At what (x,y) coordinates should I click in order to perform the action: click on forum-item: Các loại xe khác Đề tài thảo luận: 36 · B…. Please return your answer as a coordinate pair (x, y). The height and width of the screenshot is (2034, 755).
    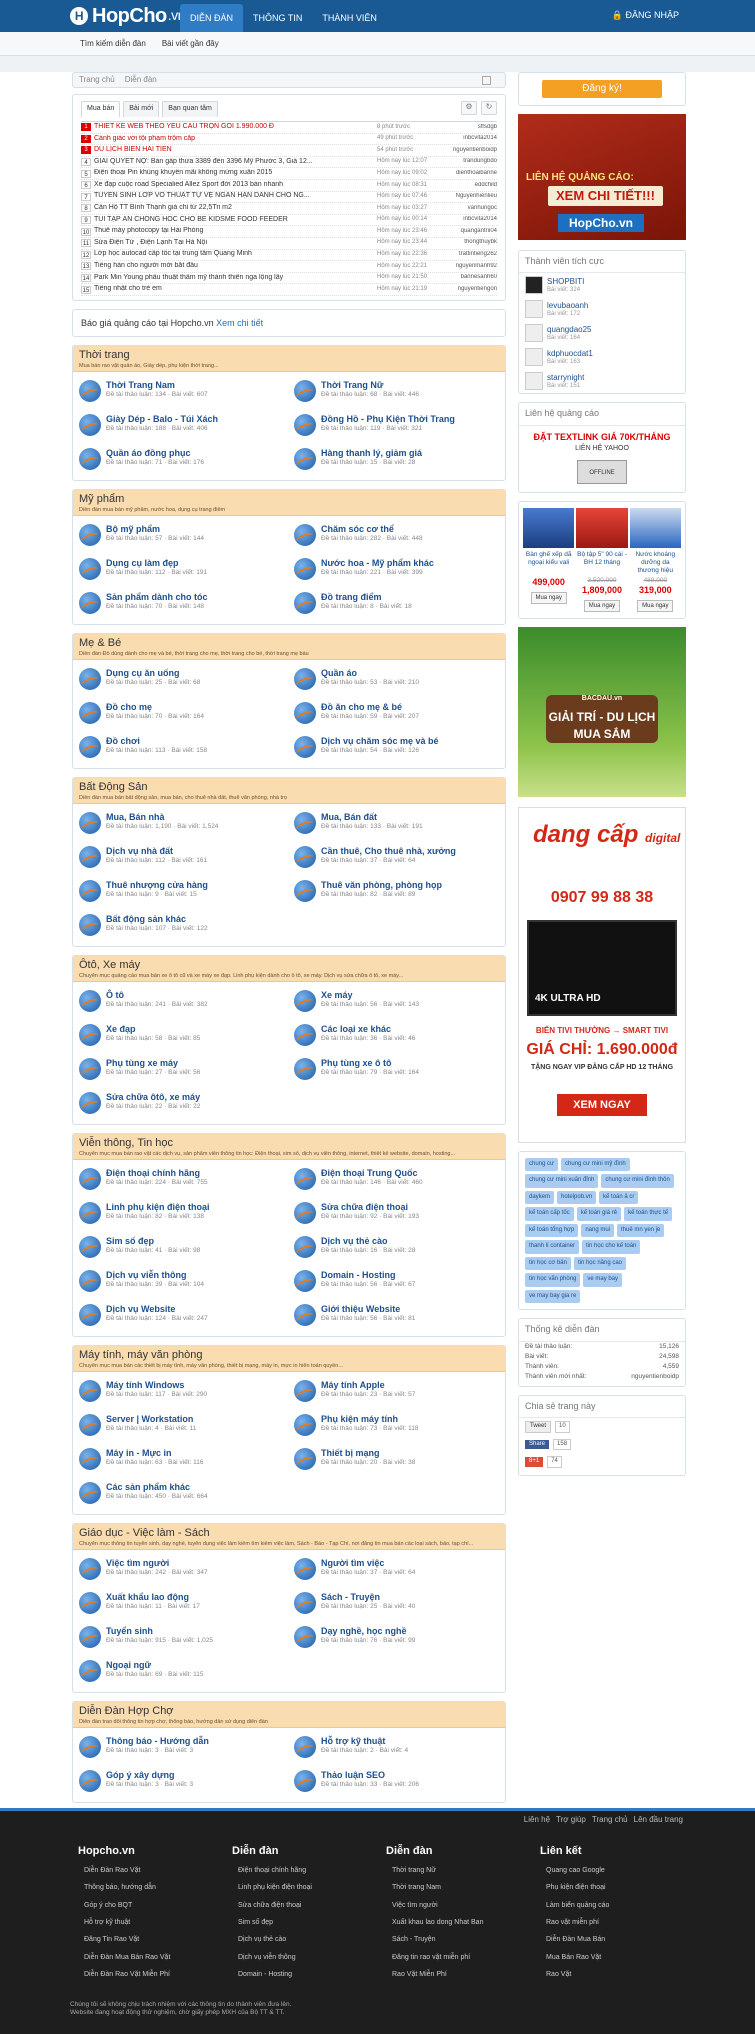
    Looking at the image, I should click on (396, 1035).